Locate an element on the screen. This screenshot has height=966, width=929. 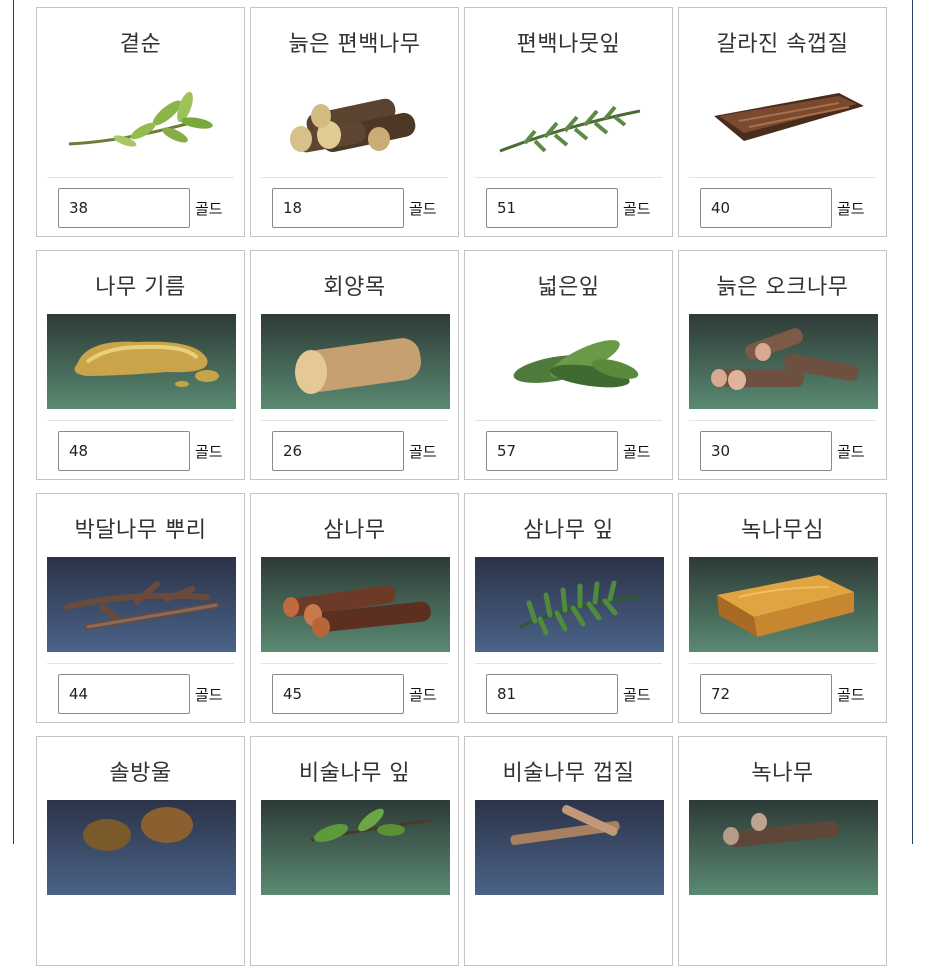
item-name: 솔방울 is located at coordinates (140, 773).